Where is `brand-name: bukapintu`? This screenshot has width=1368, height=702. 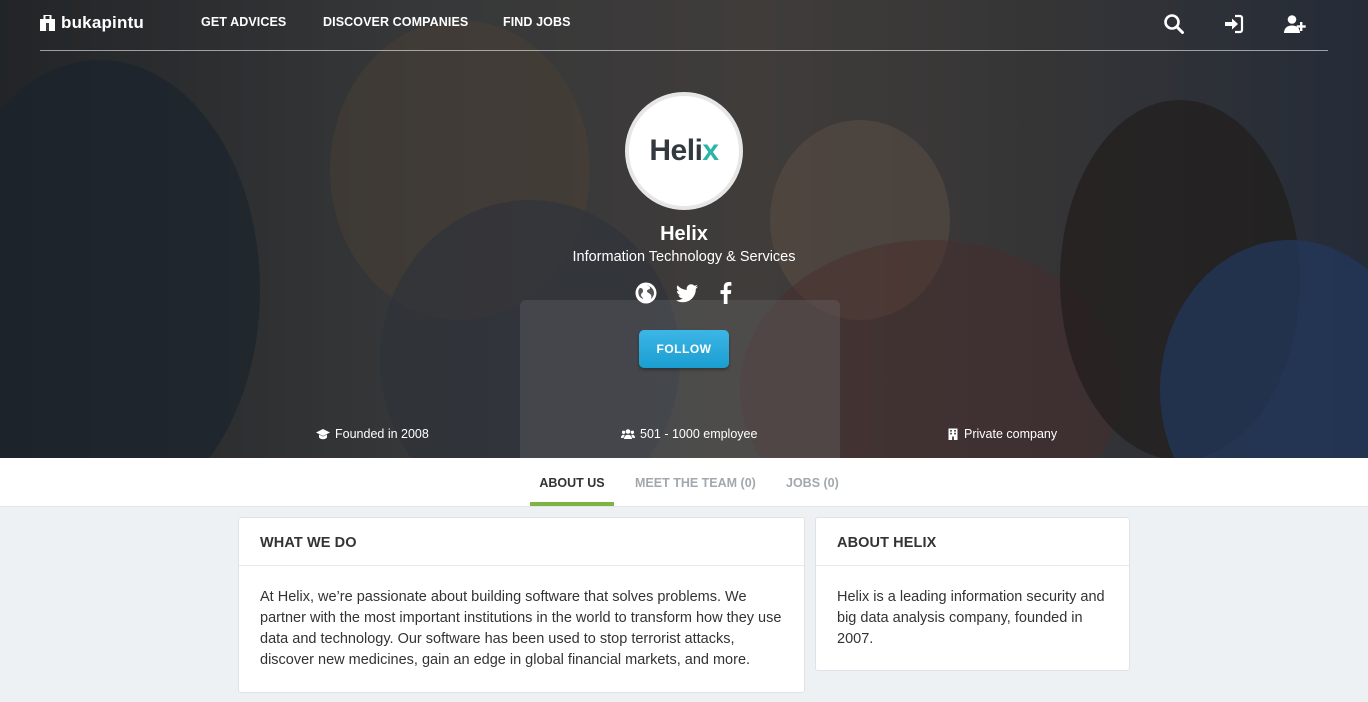
brand-name: bukapintu is located at coordinates (103, 22).